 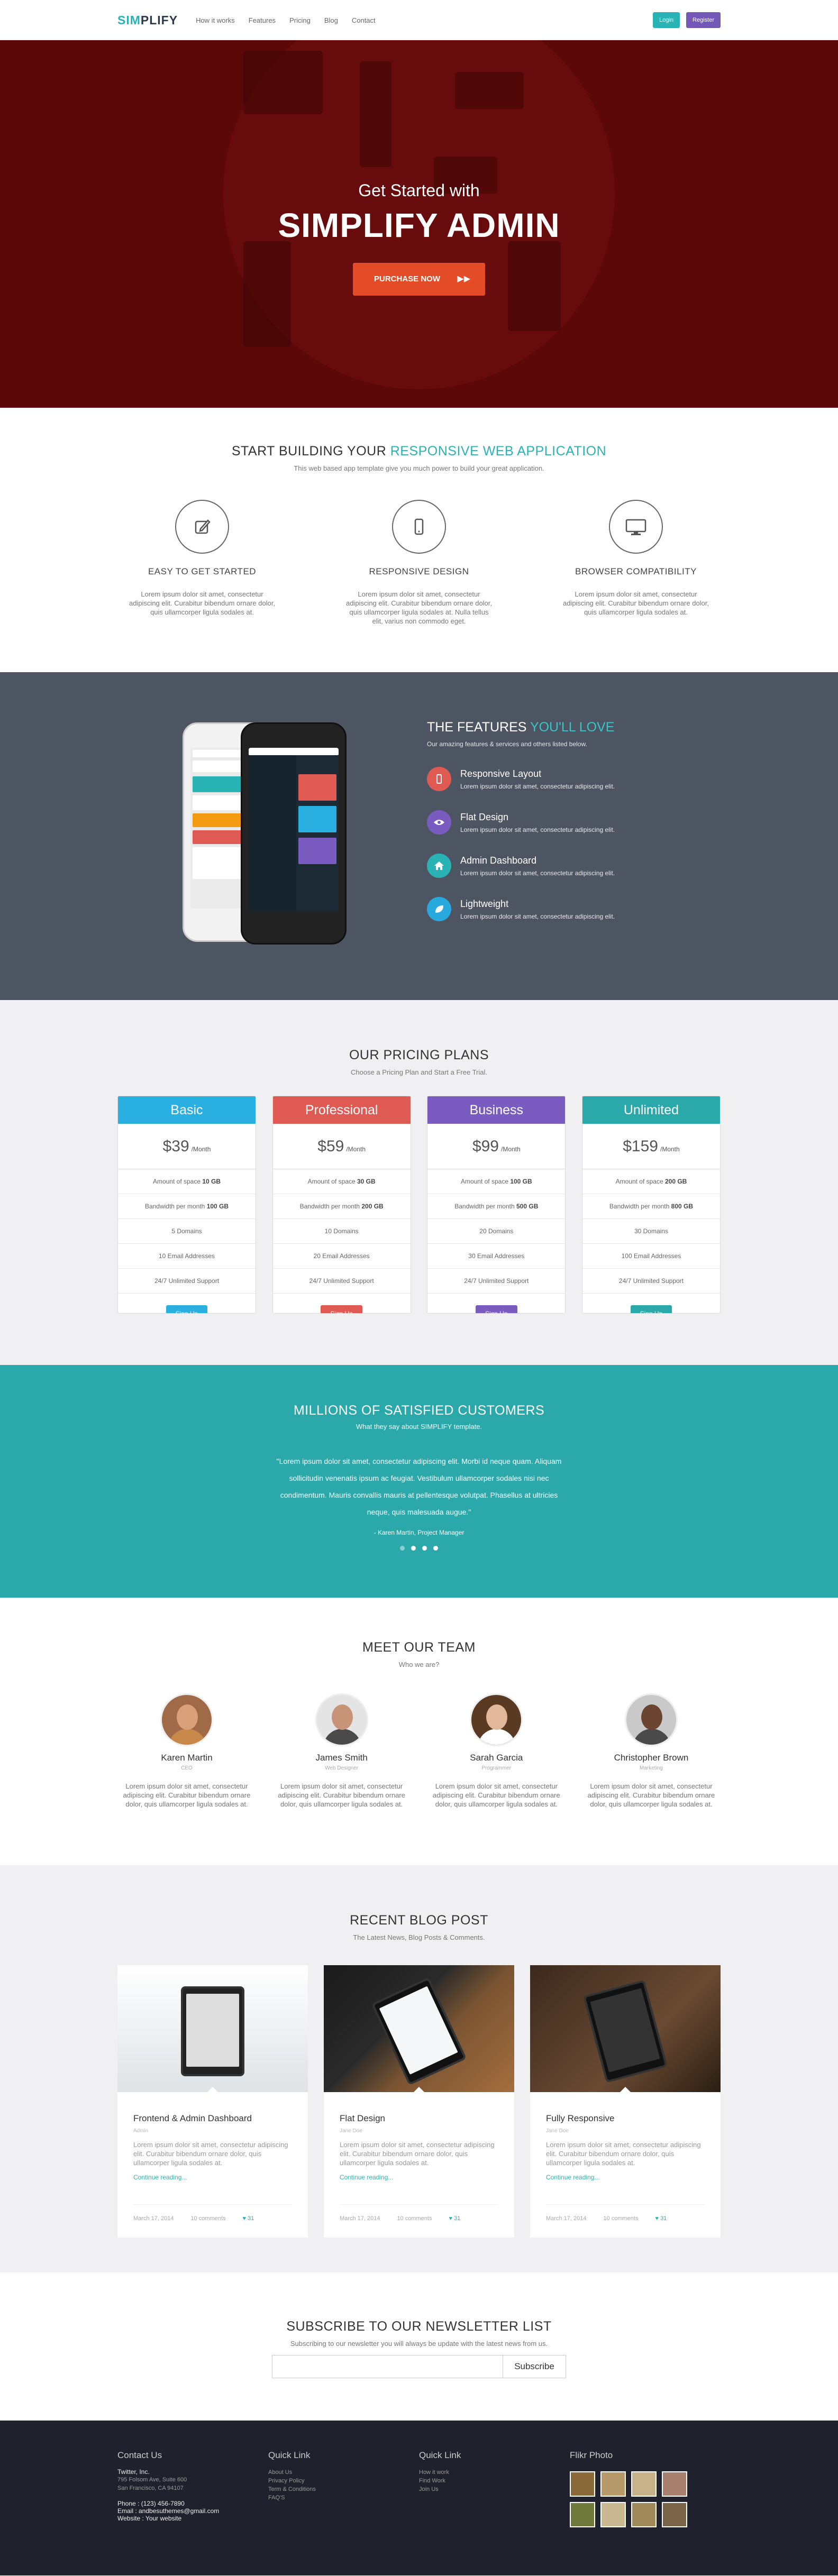 I want to click on footer-link: Join Us, so click(x=494, y=2490).